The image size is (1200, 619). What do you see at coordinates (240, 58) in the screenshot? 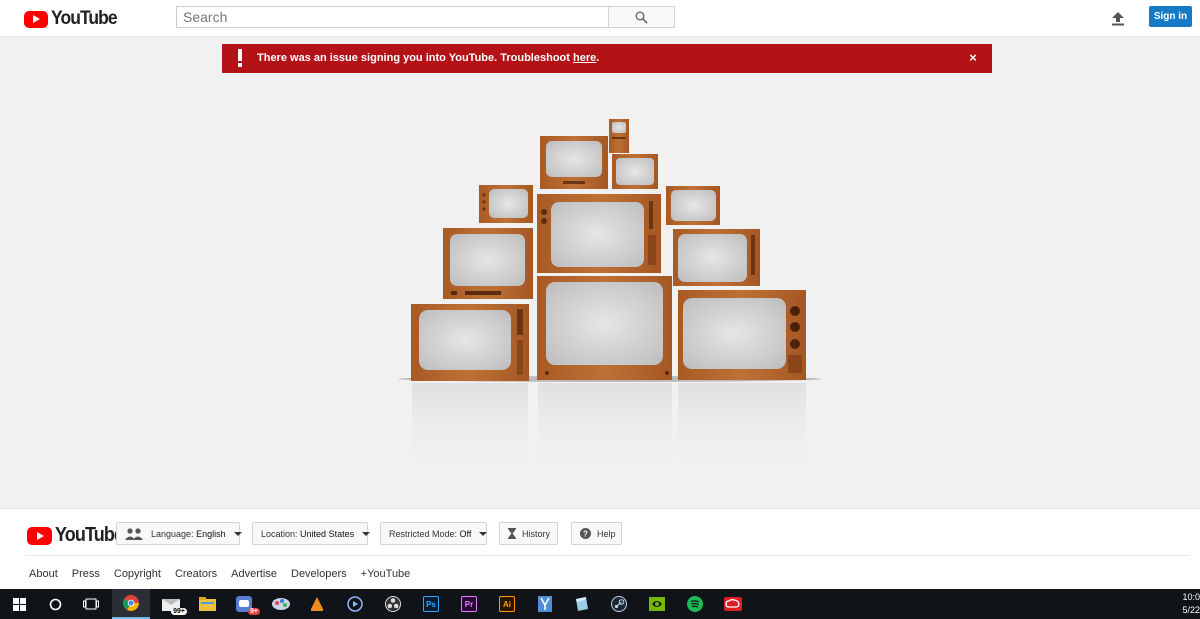
I see `exclamation-icon` at bounding box center [240, 58].